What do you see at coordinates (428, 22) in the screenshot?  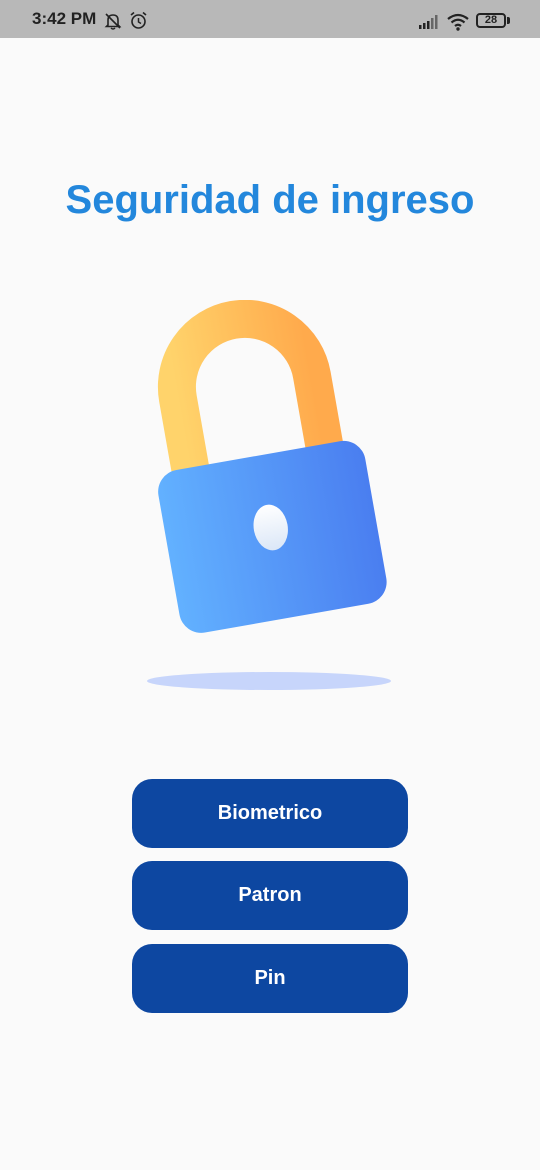 I see `signal-icon` at bounding box center [428, 22].